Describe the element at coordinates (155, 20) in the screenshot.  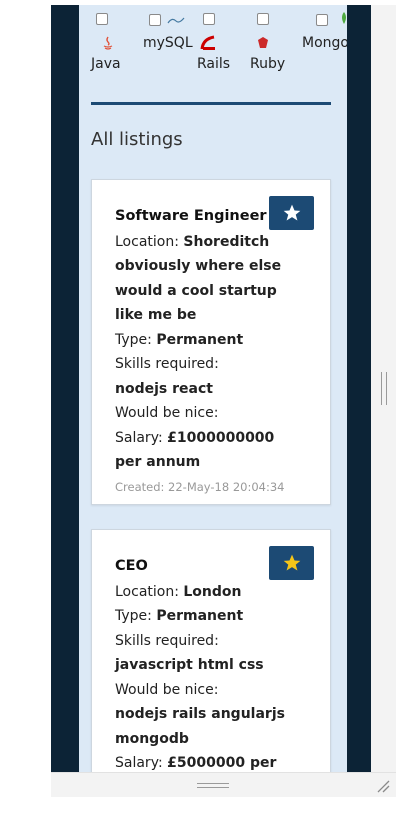
I see `mysql-checkbox` at that location.